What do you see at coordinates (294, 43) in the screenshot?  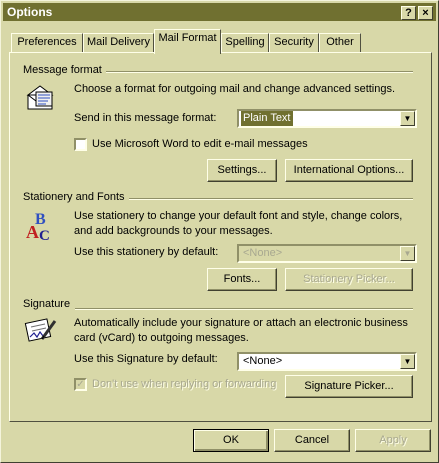 I see `tab-security: Security` at bounding box center [294, 43].